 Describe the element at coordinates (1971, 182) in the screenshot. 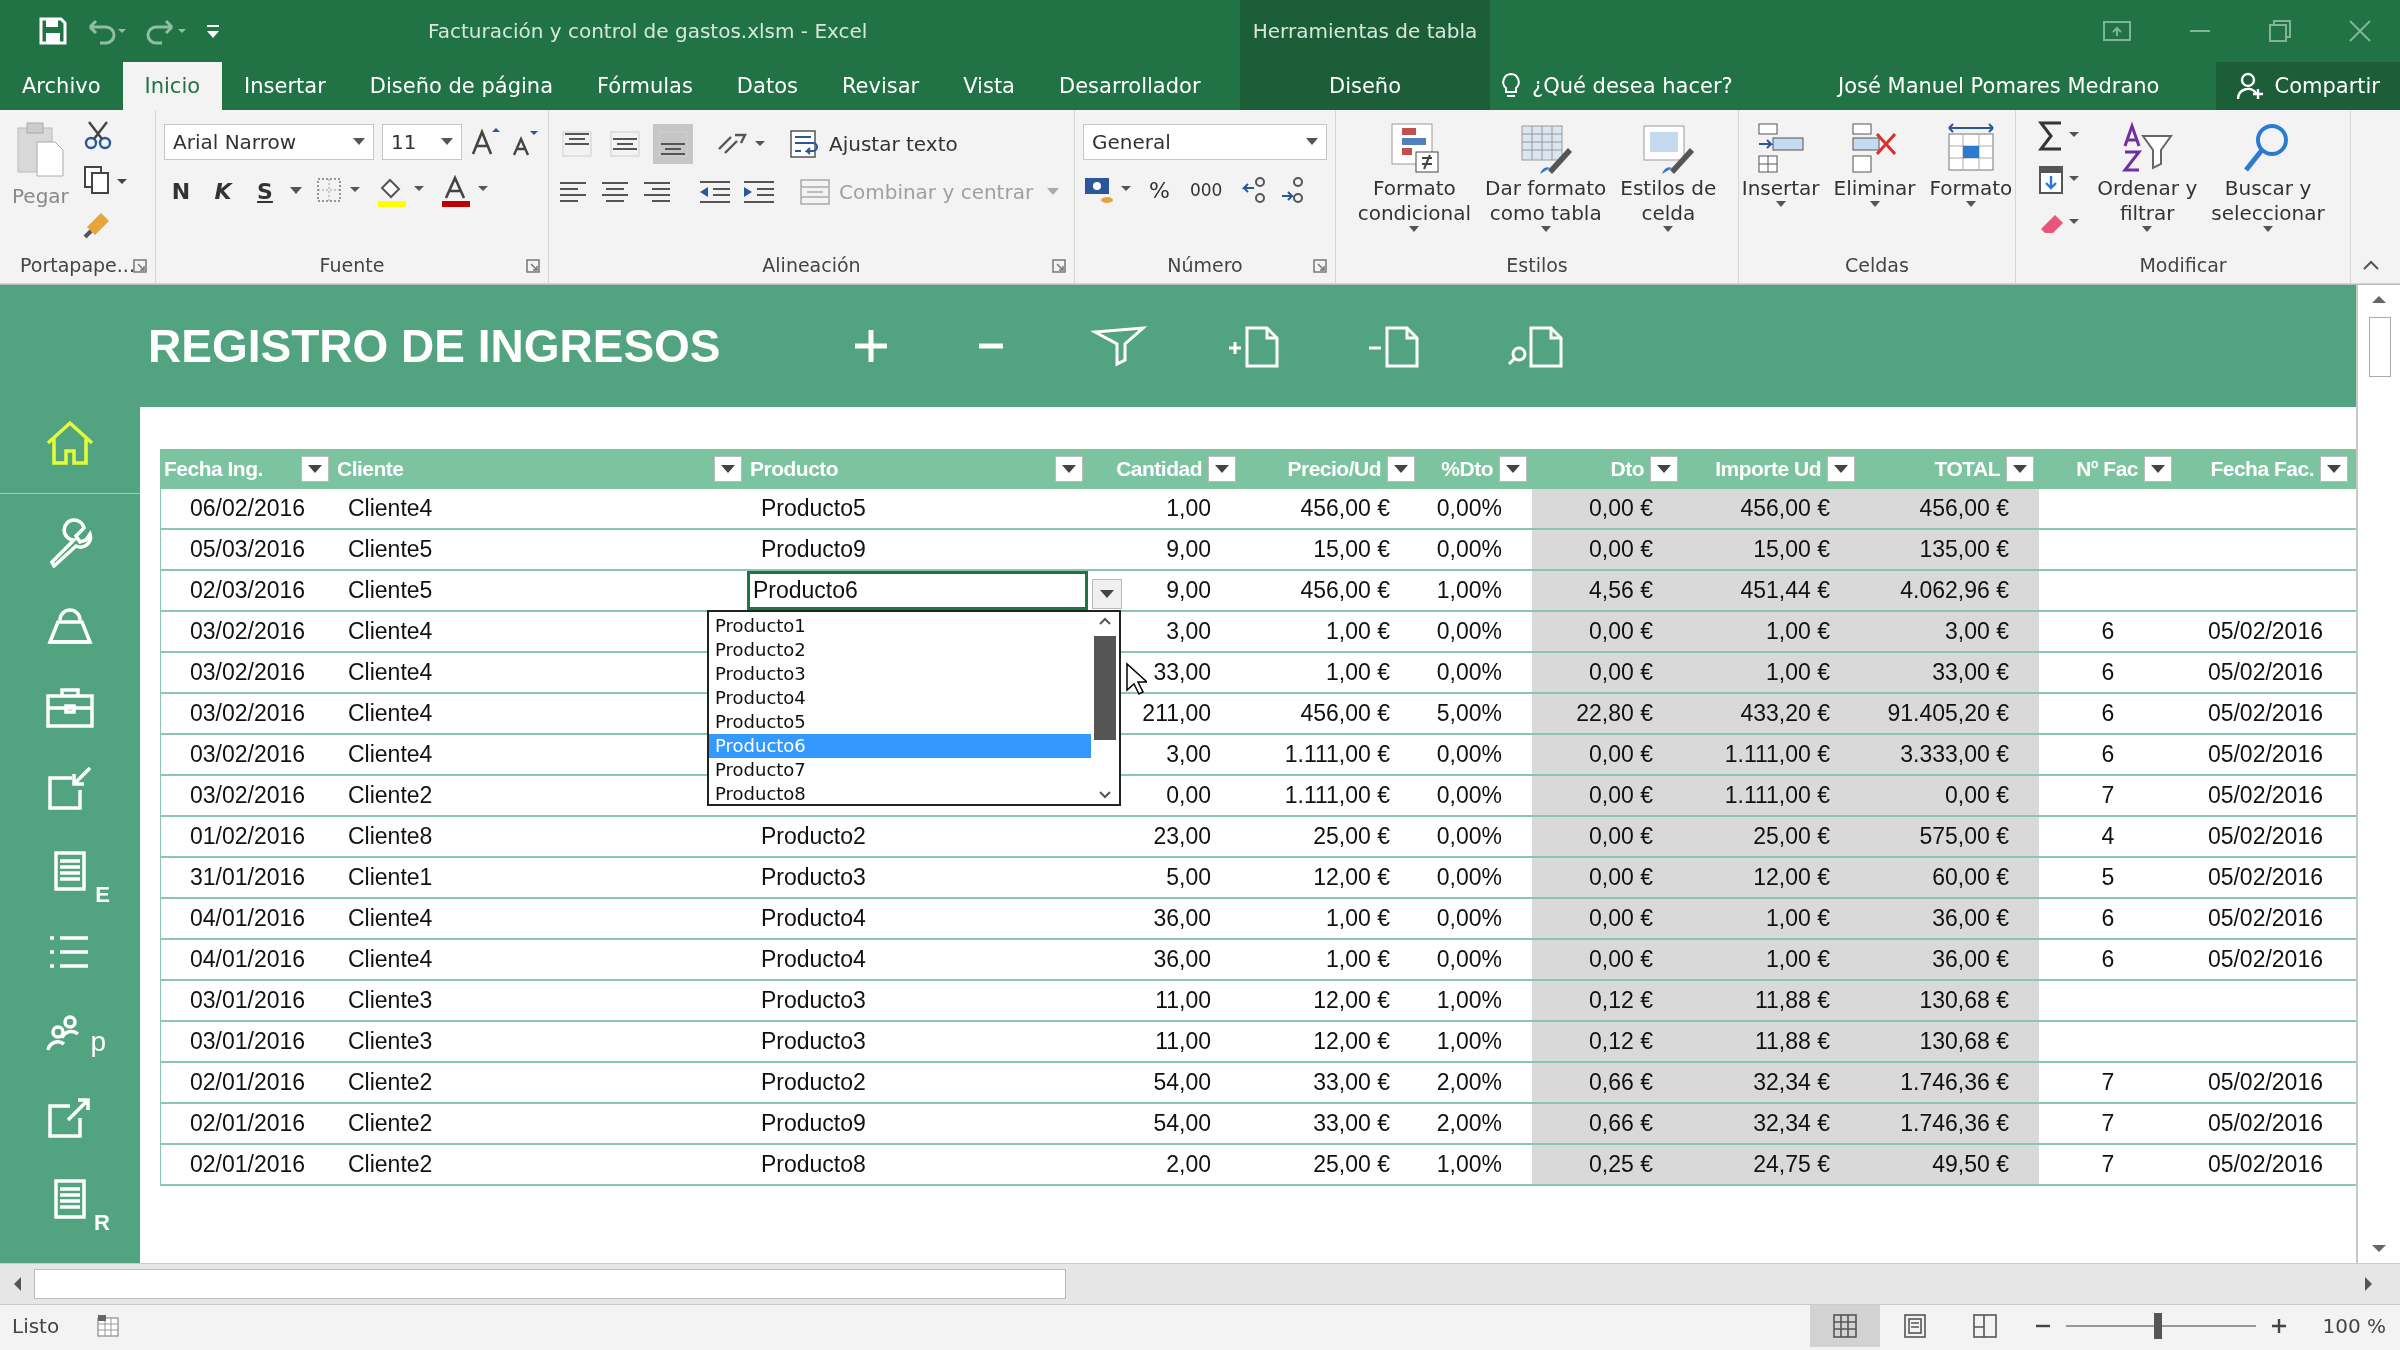

I see `ribbon-button: Formato` at that location.